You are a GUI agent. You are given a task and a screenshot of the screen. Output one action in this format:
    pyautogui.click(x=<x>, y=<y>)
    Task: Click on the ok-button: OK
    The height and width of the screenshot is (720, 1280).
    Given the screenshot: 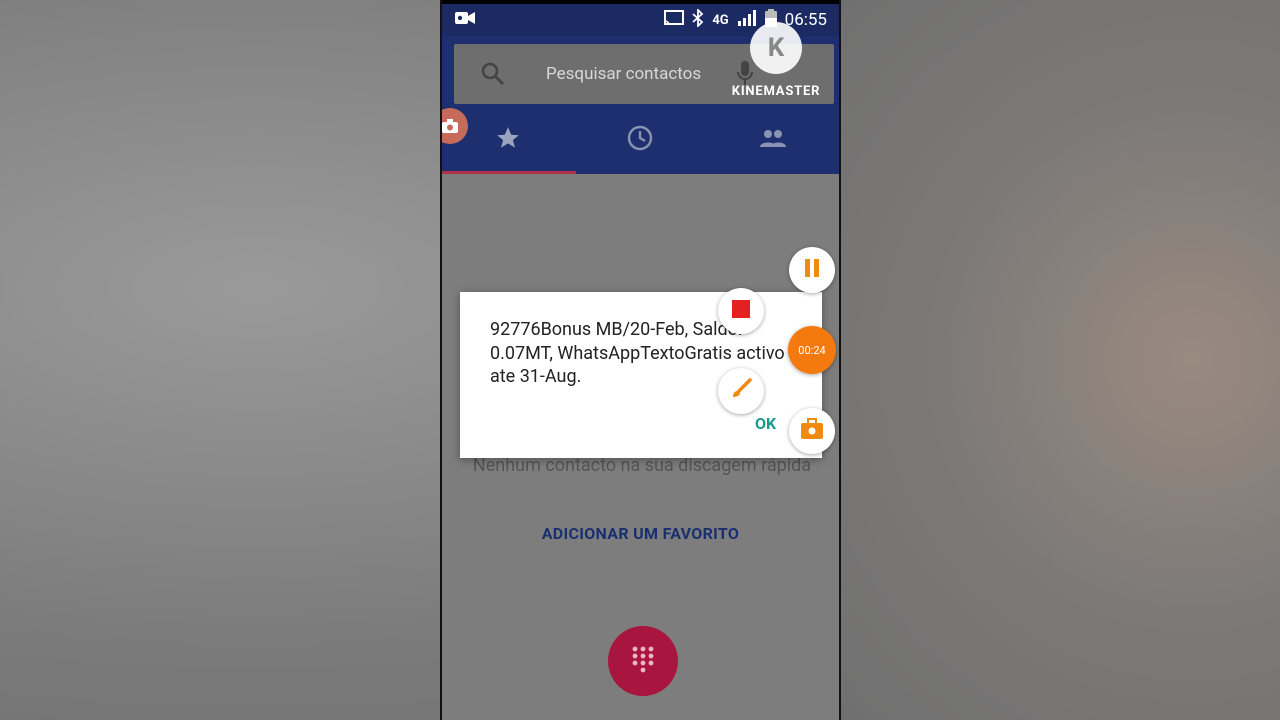 What is the action you would take?
    pyautogui.click(x=765, y=423)
    